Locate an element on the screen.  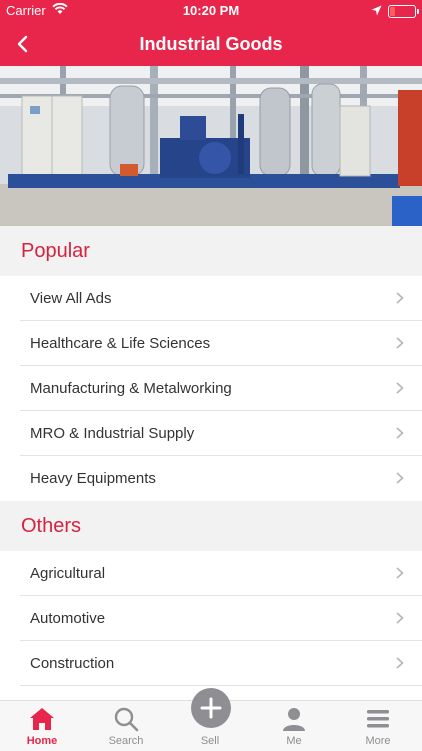
menu-icon is located at coordinates (378, 719).